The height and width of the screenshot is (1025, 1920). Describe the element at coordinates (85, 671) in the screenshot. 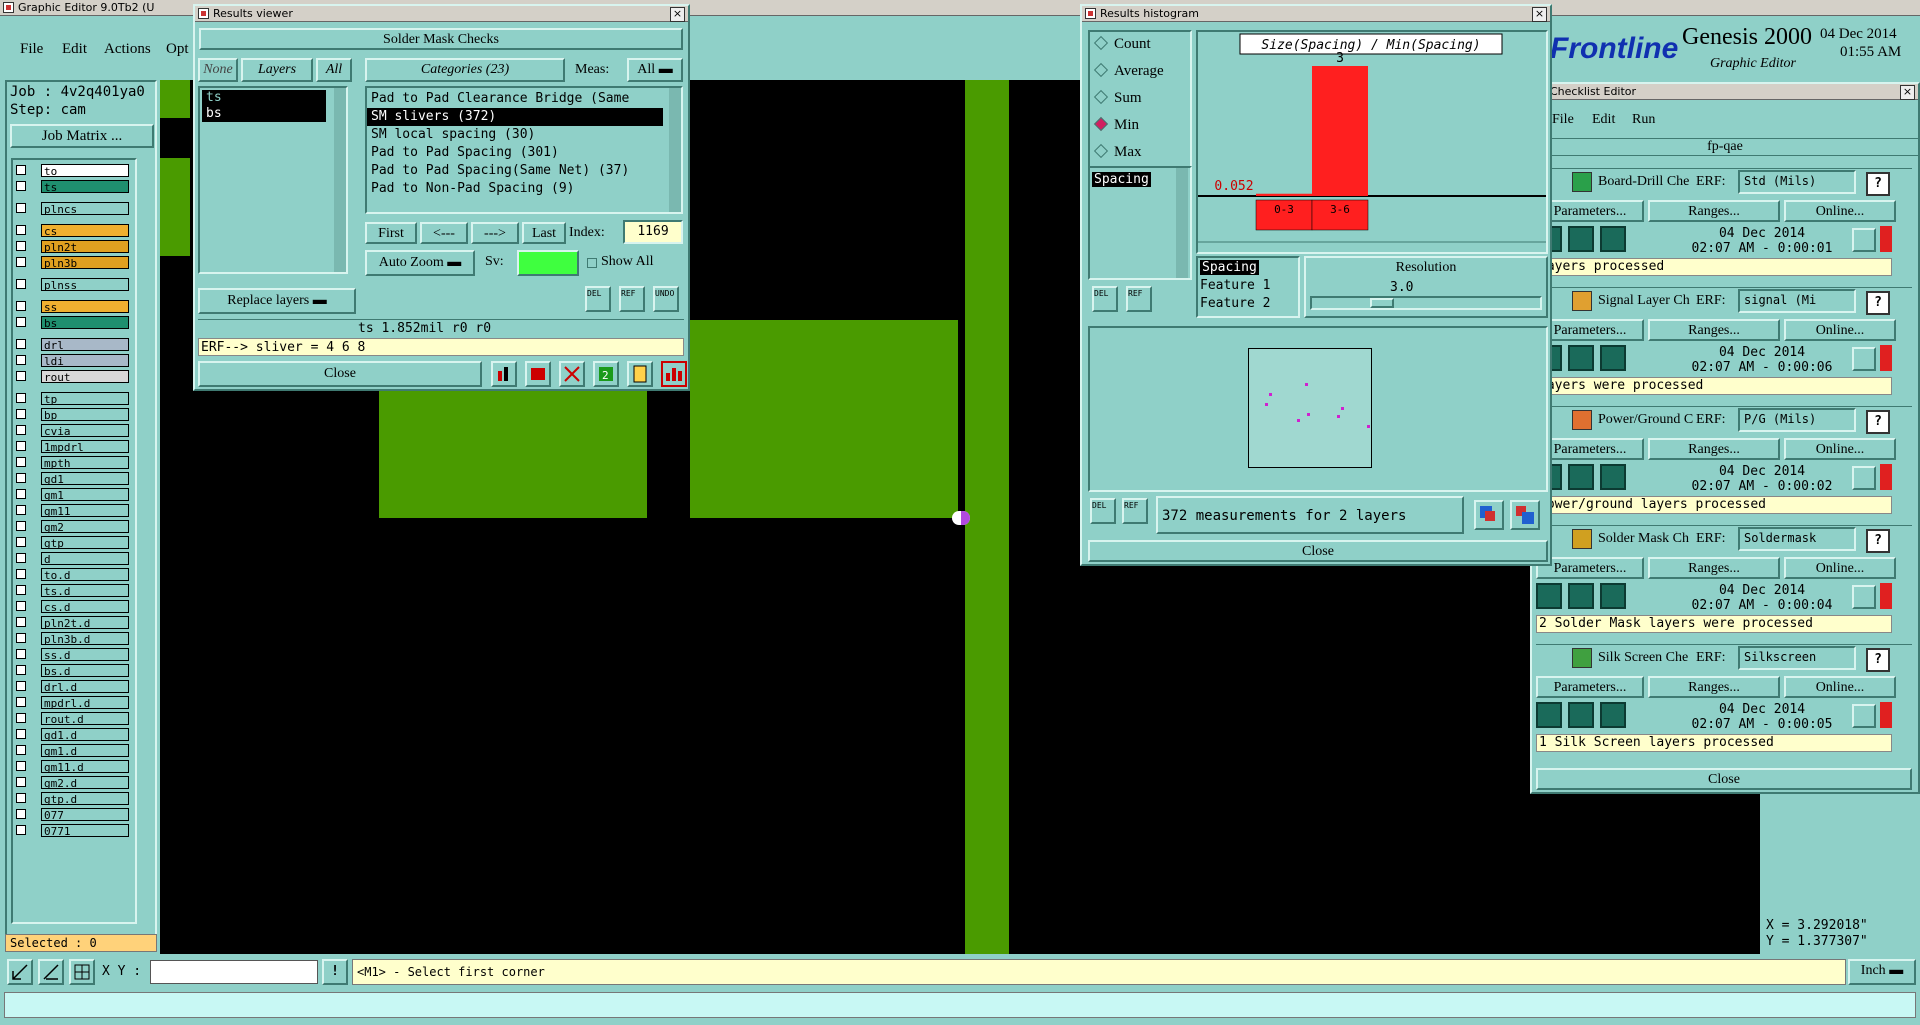

I see `layer-item: bs.d` at that location.